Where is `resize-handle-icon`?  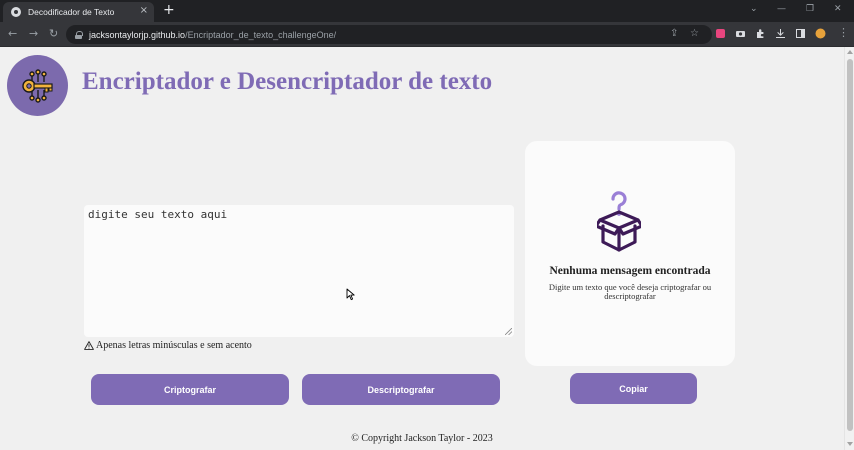
resize-handle-icon is located at coordinates (508, 331).